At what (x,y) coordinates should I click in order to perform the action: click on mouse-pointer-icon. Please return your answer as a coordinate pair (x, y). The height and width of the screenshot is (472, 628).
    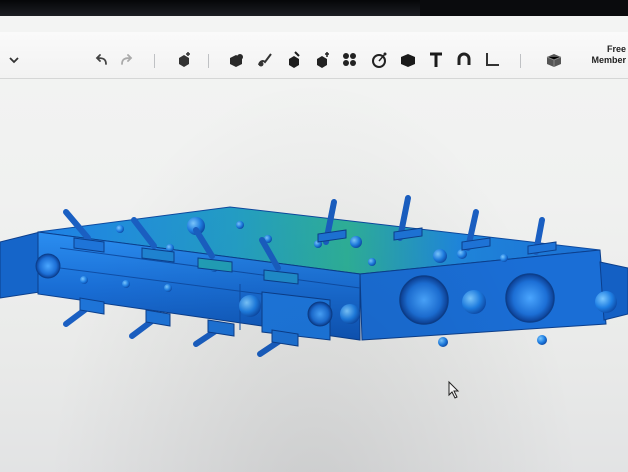
    Looking at the image, I should click on (454, 389).